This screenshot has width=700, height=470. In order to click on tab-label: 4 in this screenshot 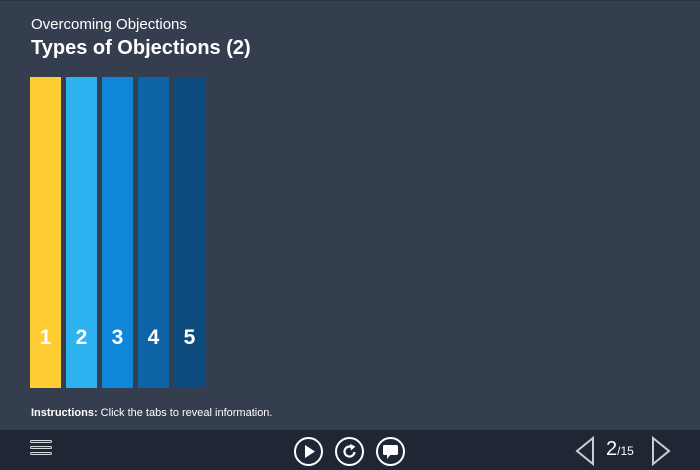, I will do `click(153, 337)`.